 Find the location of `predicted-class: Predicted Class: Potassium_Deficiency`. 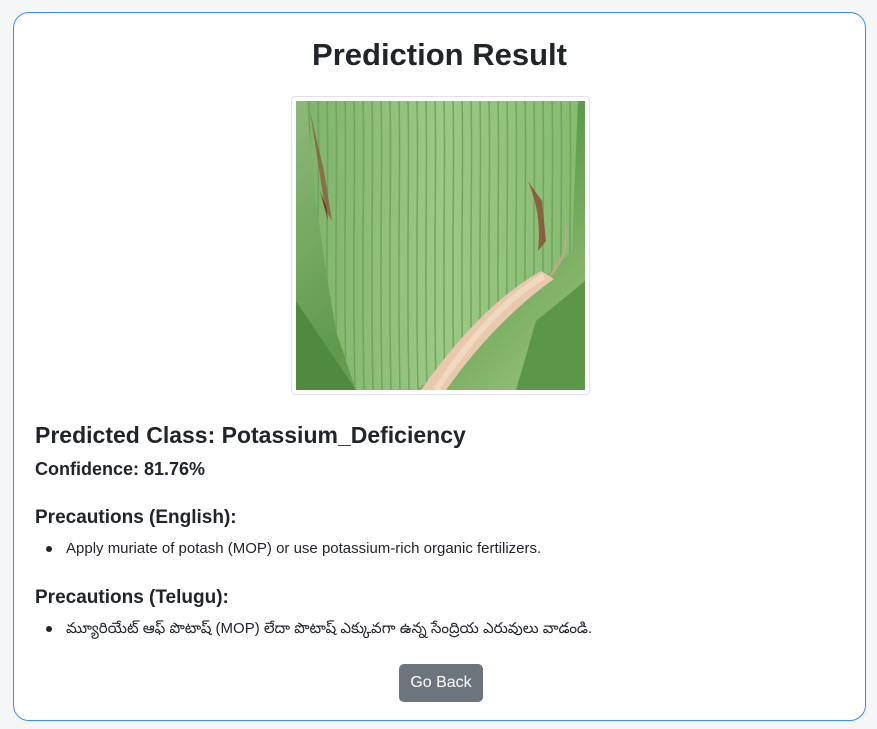

predicted-class: Predicted Class: Potassium_Deficiency is located at coordinates (250, 435).